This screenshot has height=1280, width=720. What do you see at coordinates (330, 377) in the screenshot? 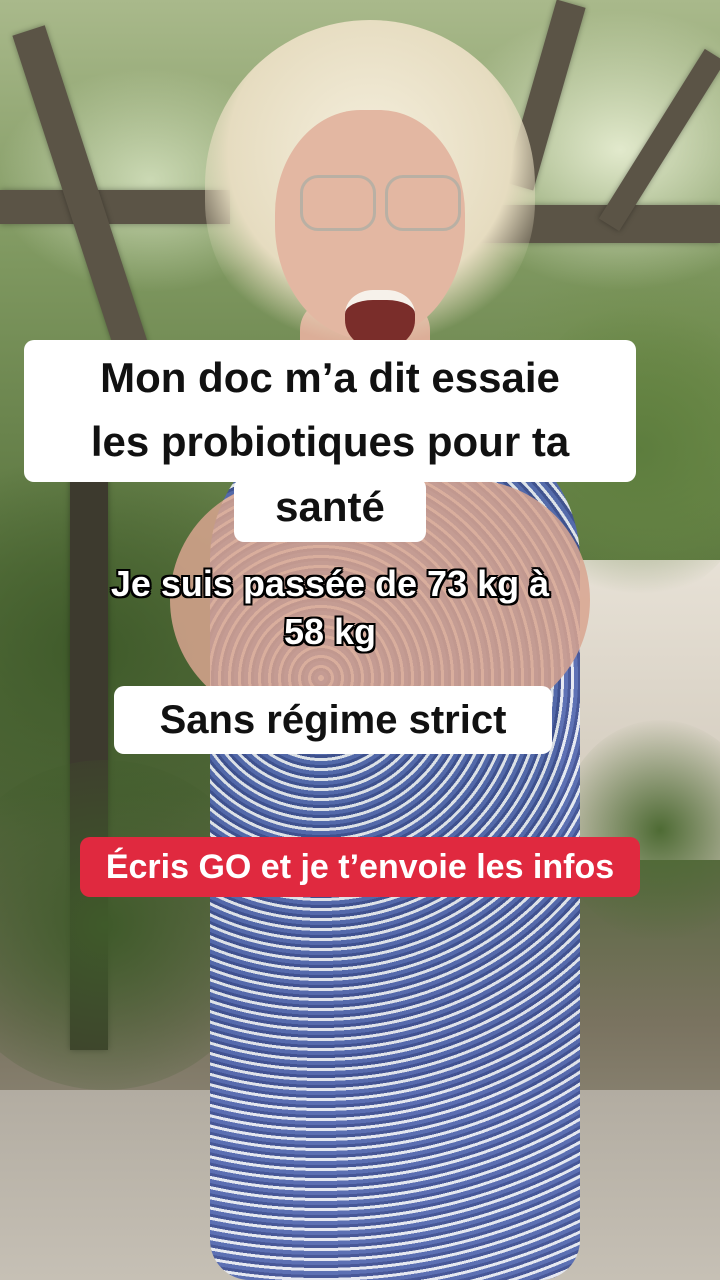
I see `caption-line: Mon doc m’a dit essaie` at bounding box center [330, 377].